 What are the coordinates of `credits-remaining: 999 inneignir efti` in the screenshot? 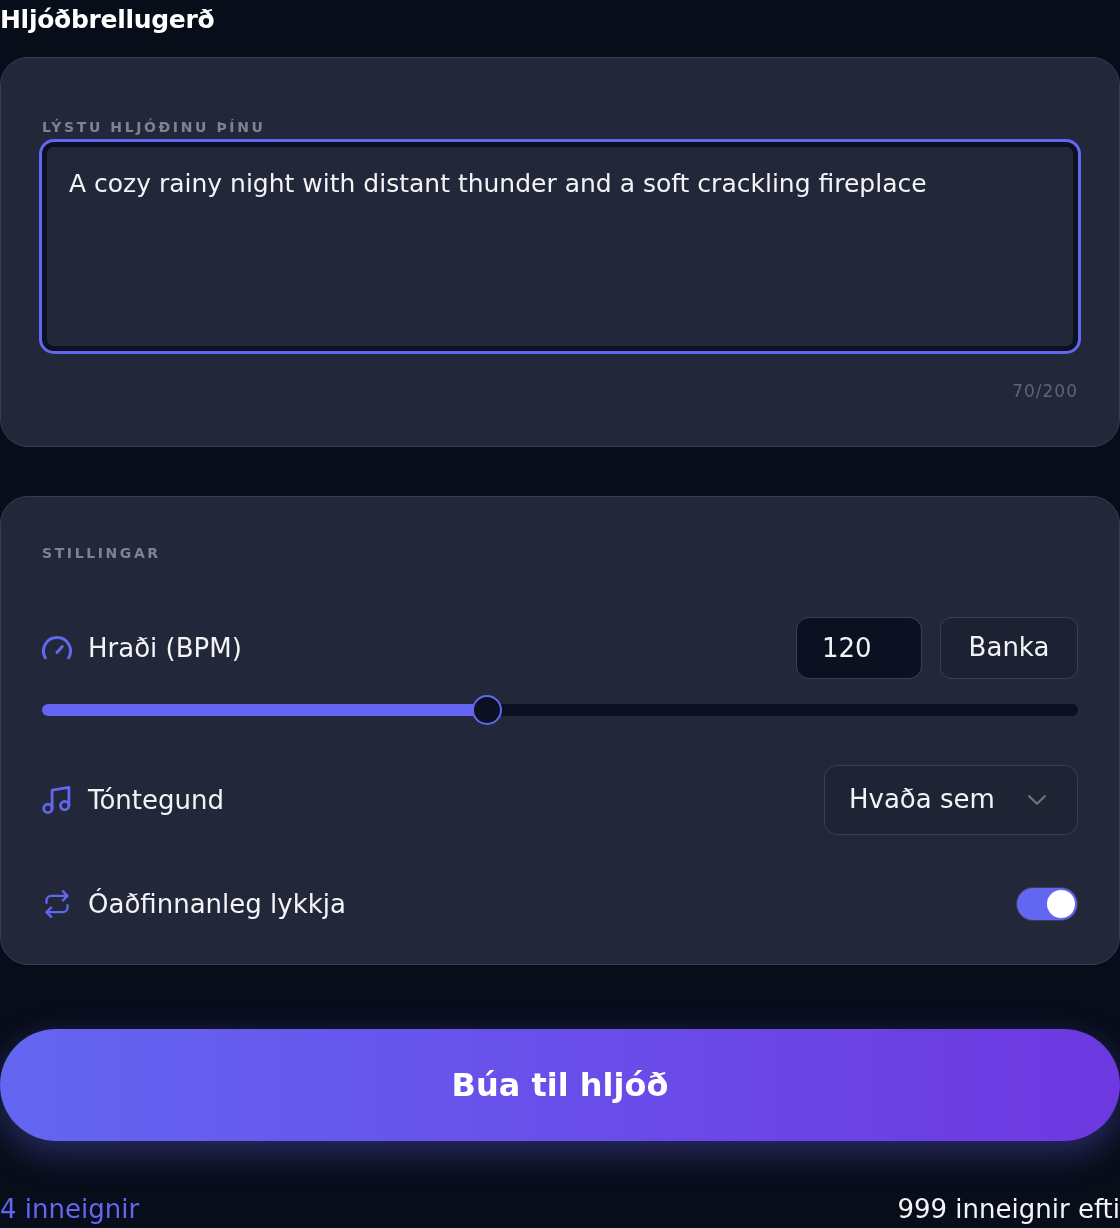 It's located at (1008, 1209).